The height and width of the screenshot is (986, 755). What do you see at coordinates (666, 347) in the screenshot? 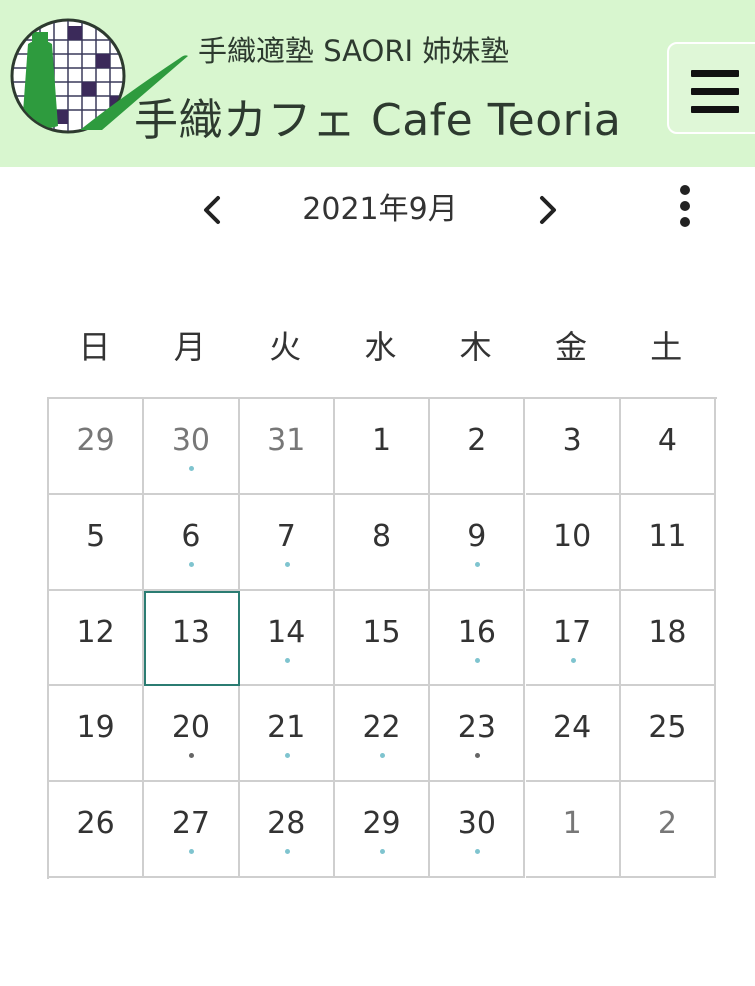
I see `weekday-label: 土` at bounding box center [666, 347].